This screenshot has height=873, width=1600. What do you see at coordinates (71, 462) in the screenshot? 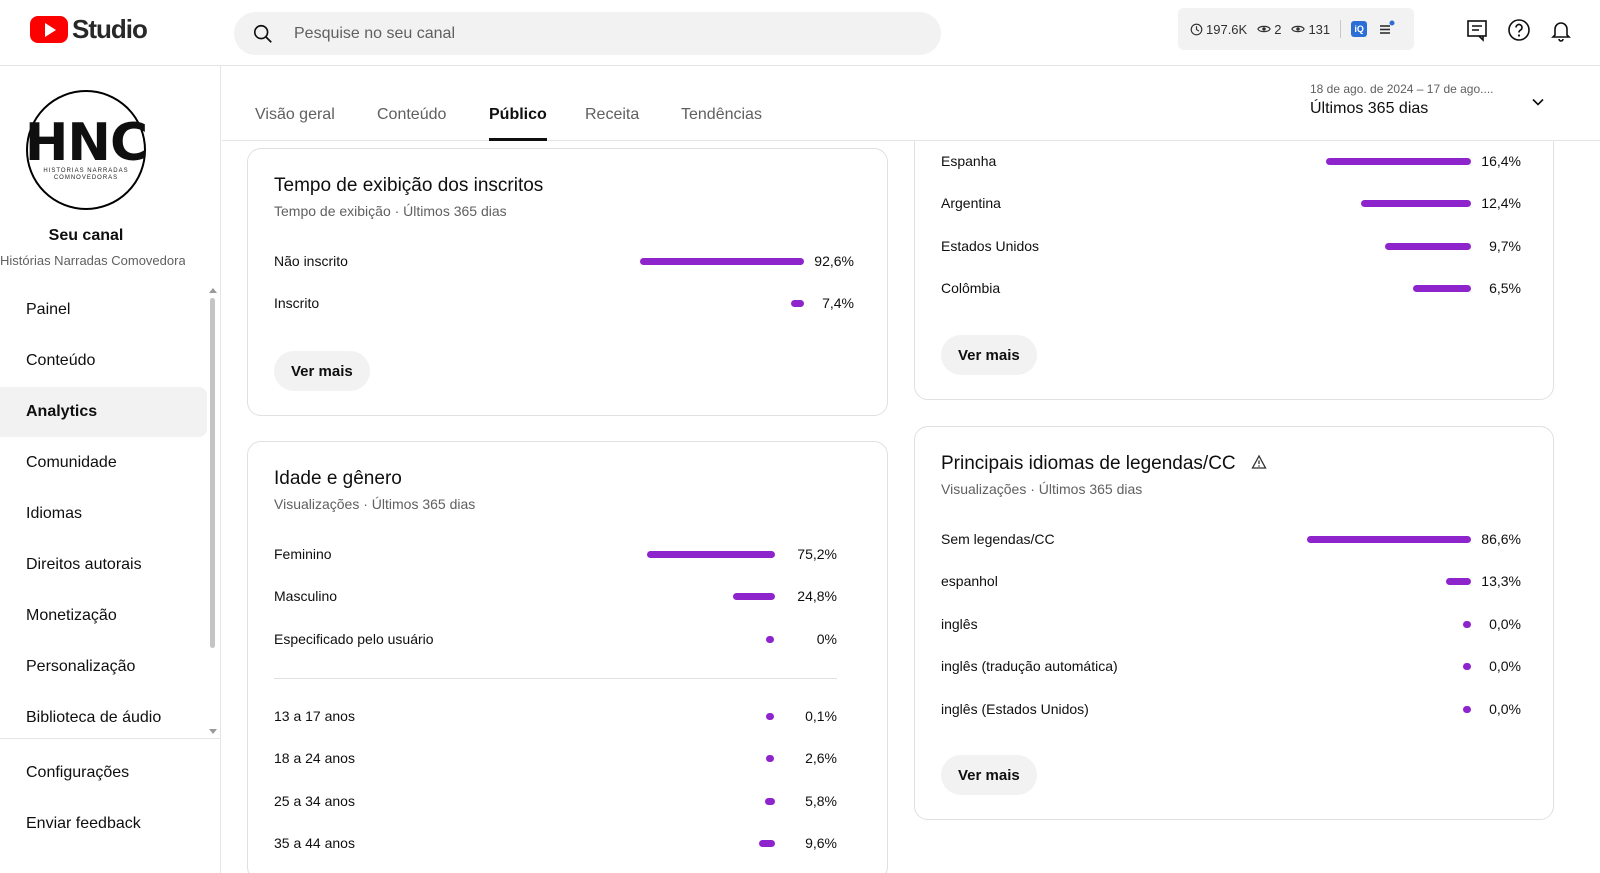
I see `sidebar-item-label: Comunidade` at bounding box center [71, 462].